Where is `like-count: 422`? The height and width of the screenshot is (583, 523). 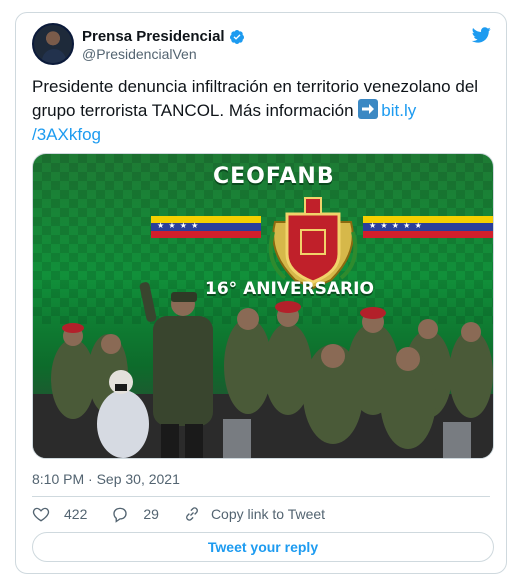
like-count: 422 is located at coordinates (76, 514).